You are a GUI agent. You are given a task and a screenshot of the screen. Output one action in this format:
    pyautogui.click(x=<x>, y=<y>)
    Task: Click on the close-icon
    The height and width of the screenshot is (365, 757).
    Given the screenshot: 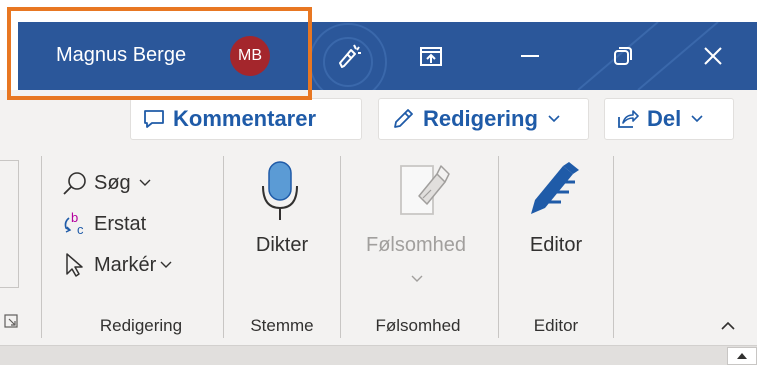 What is the action you would take?
    pyautogui.click(x=713, y=56)
    